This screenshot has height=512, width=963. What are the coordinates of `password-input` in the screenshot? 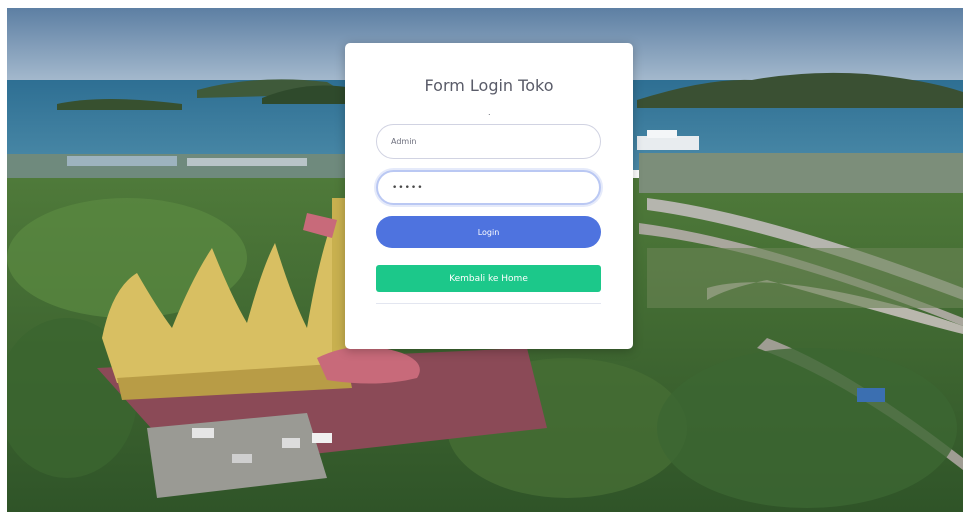 It's located at (488, 187).